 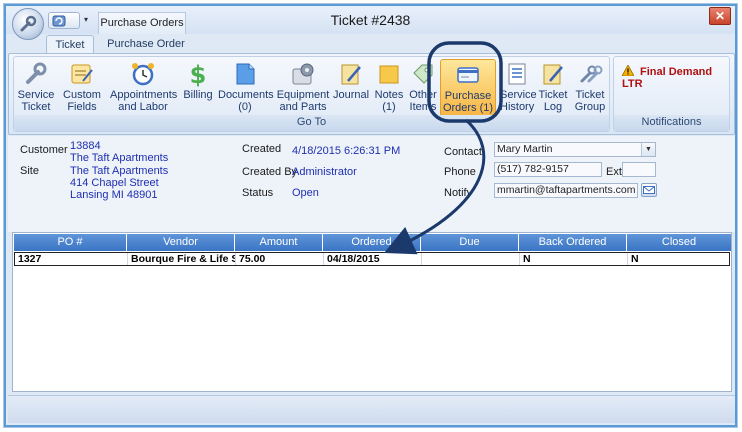 What do you see at coordinates (372, 242) in the screenshot?
I see `column-header-ordered: Ordered` at bounding box center [372, 242].